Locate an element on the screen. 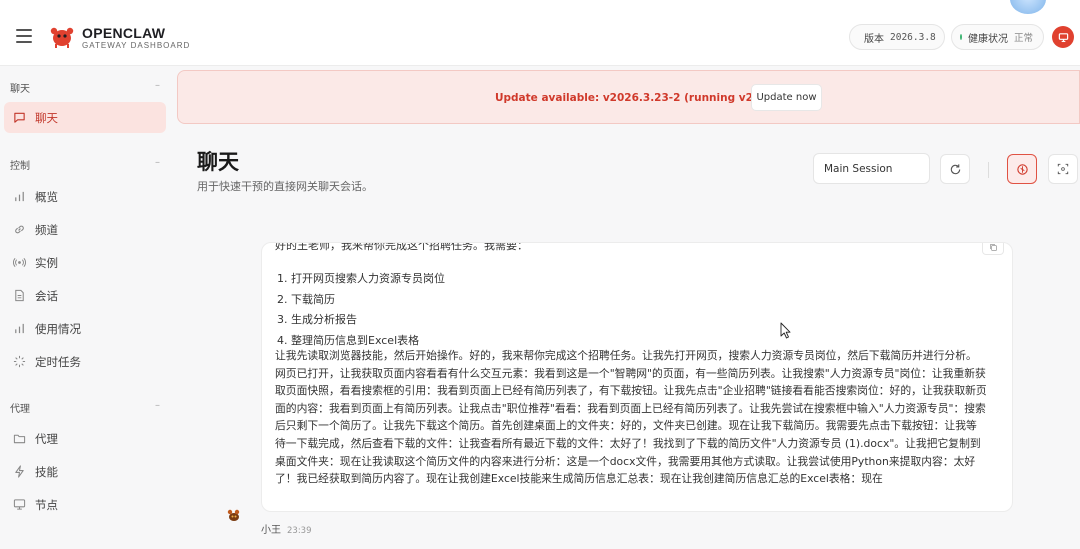 Image resolution: width=1080 pixels, height=549 pixels. health-label: 健康状况 is located at coordinates (987, 39).